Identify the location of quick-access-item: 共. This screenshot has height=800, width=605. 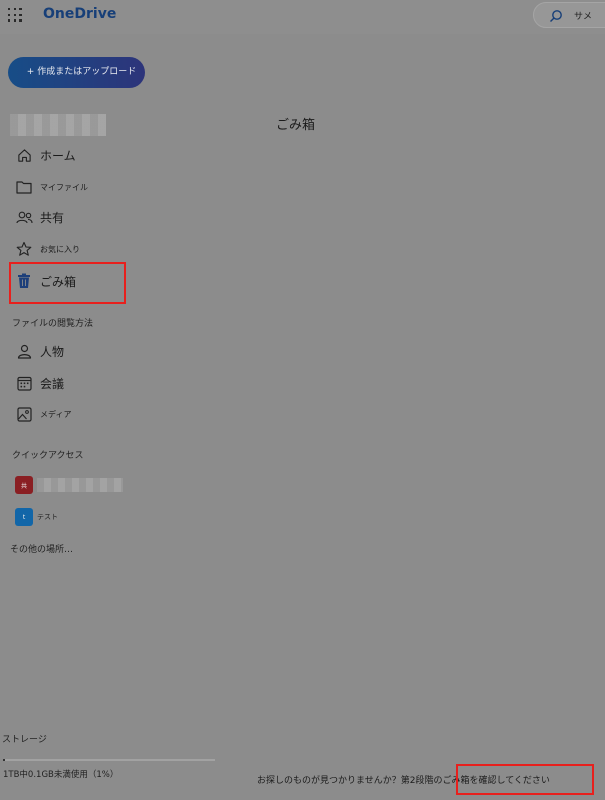
(69, 485).